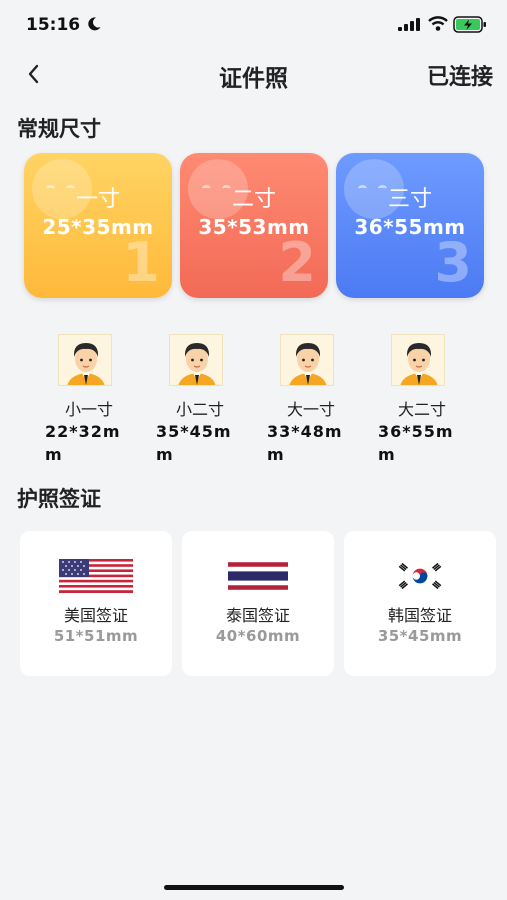 Image resolution: width=507 pixels, height=900 pixels. I want to click on visa-dimensions: 40*60mm, so click(258, 636).